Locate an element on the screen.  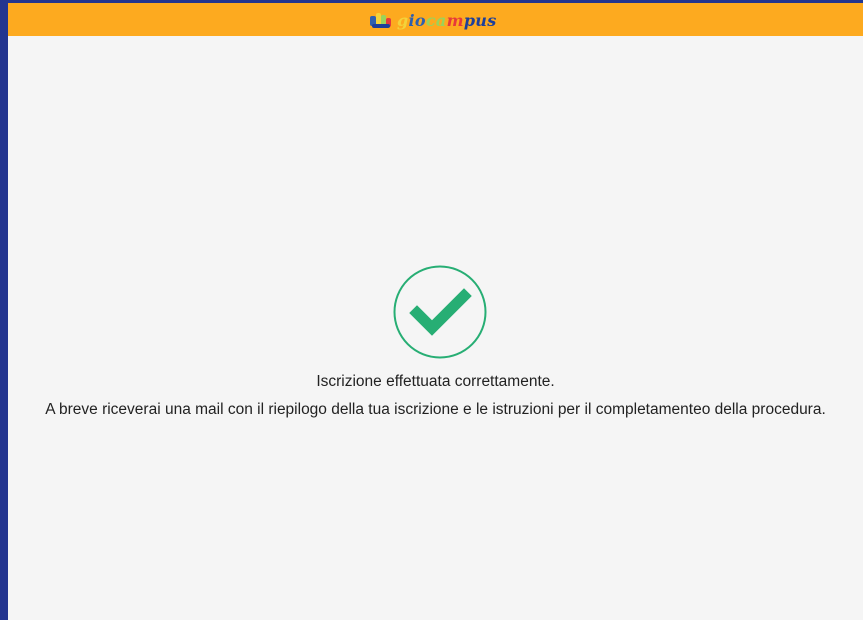
check-circle-icon is located at coordinates (440, 312).